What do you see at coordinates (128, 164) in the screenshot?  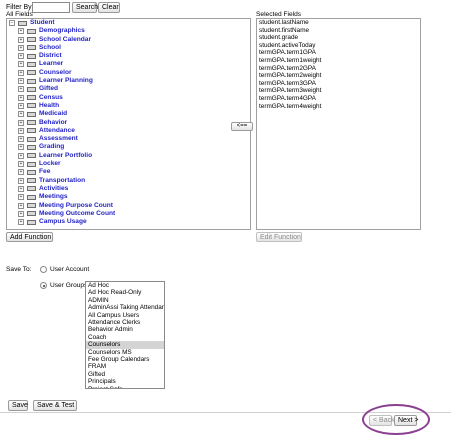 I see `tree-item: + Locker` at bounding box center [128, 164].